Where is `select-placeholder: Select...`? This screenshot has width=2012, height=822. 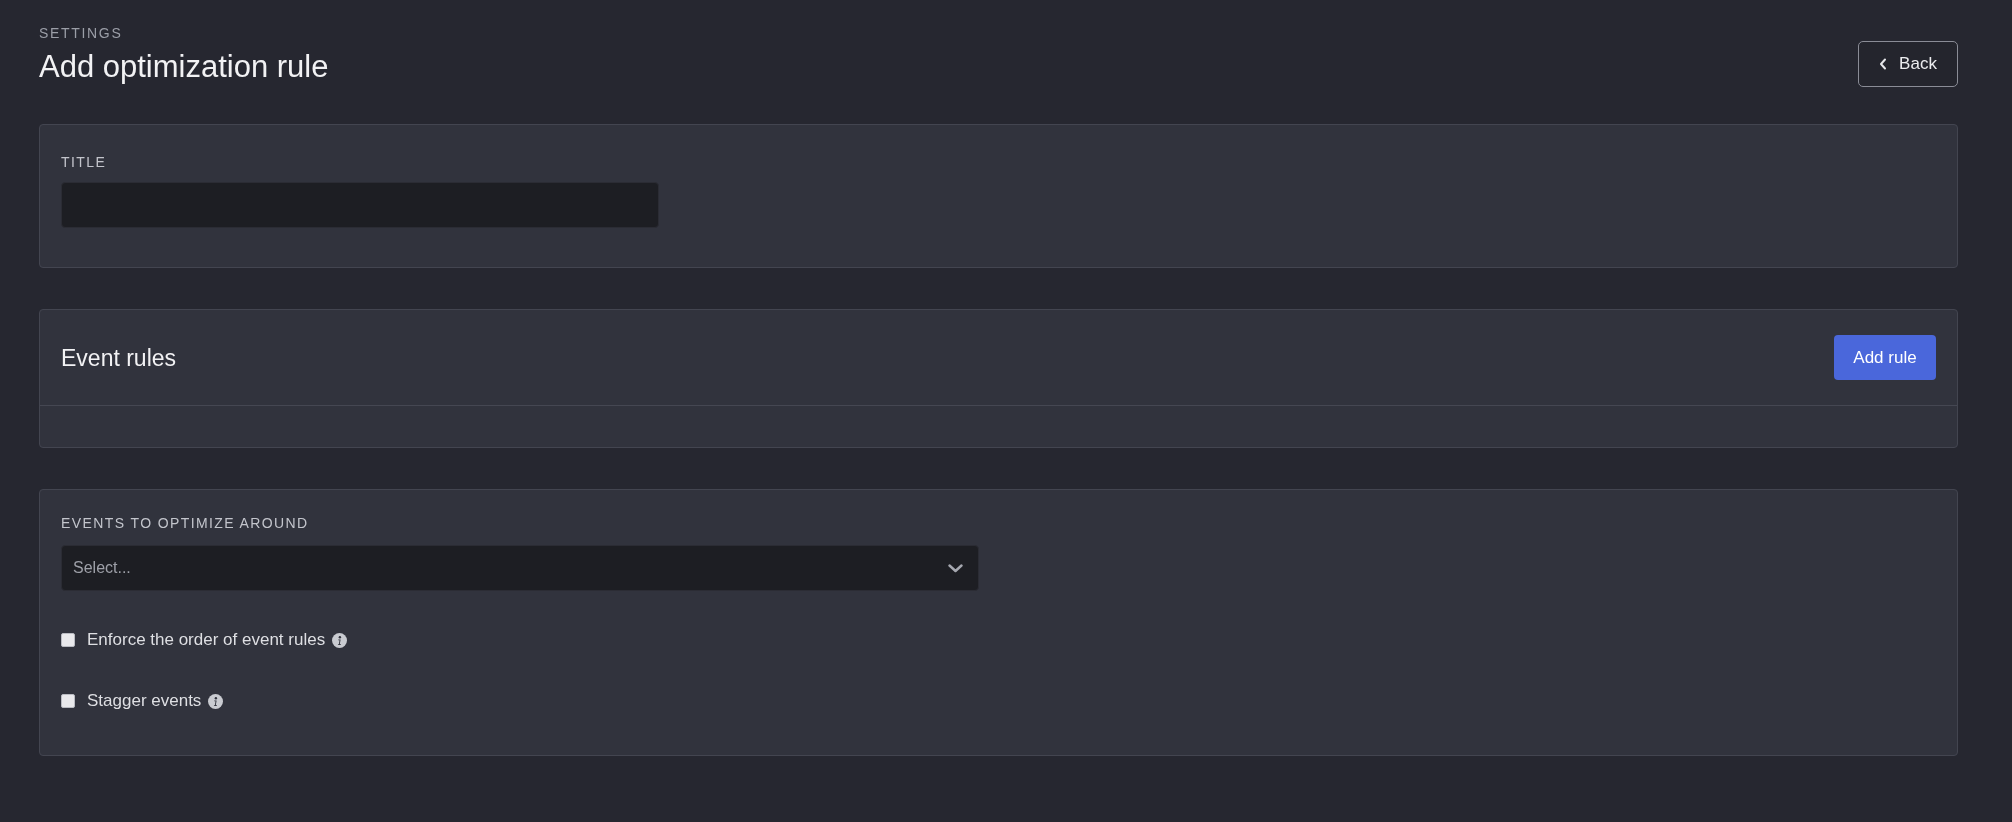 select-placeholder: Select... is located at coordinates (102, 568).